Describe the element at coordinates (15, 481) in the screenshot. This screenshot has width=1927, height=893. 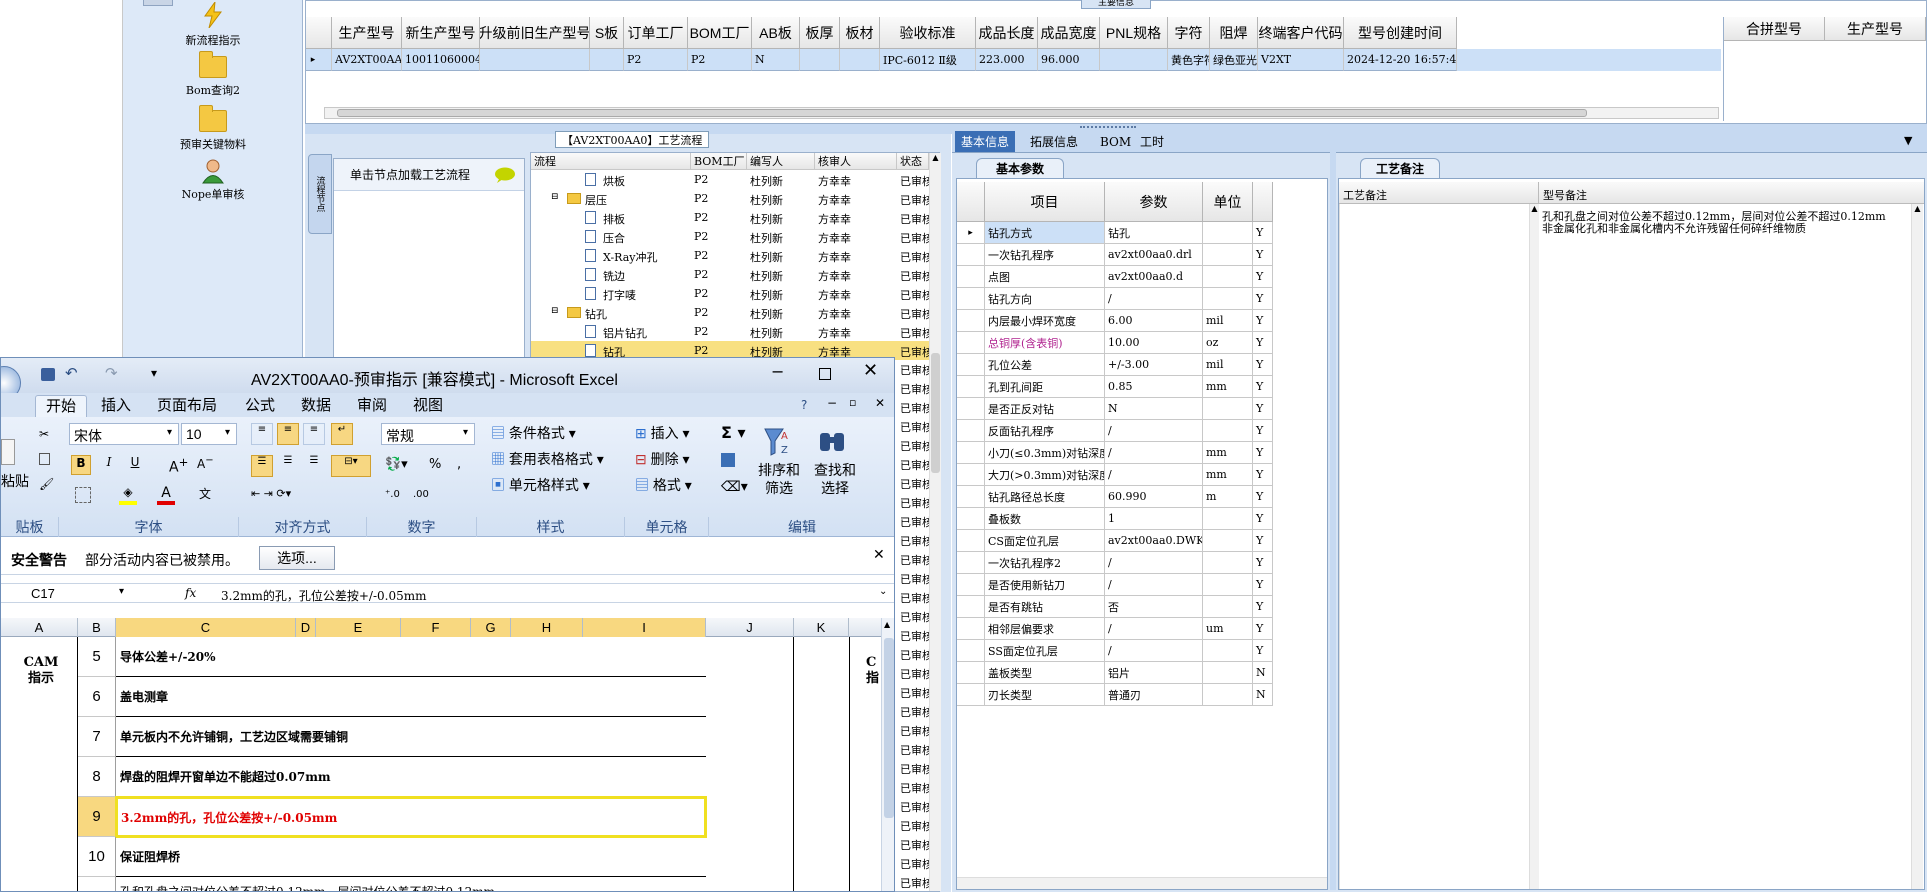
I see `paste-button: 粘贴` at that location.